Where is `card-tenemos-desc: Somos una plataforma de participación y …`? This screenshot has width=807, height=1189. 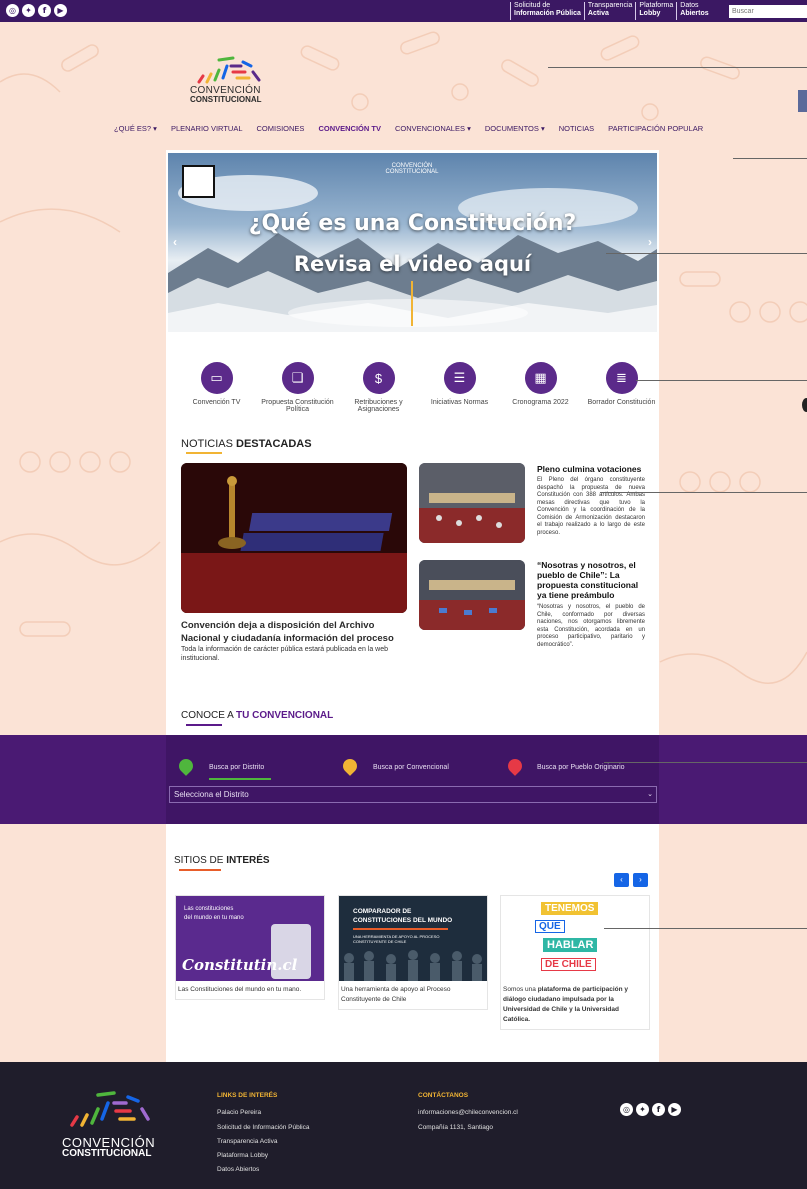
card-tenemos-desc: Somos una plataforma de participación y … is located at coordinates (565, 1004).